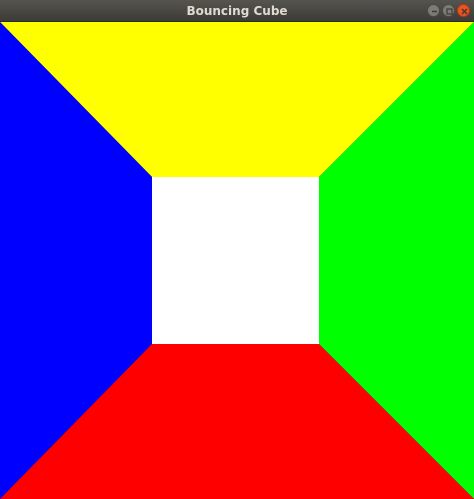 This screenshot has height=499, width=474. I want to click on close-icon, so click(464, 11).